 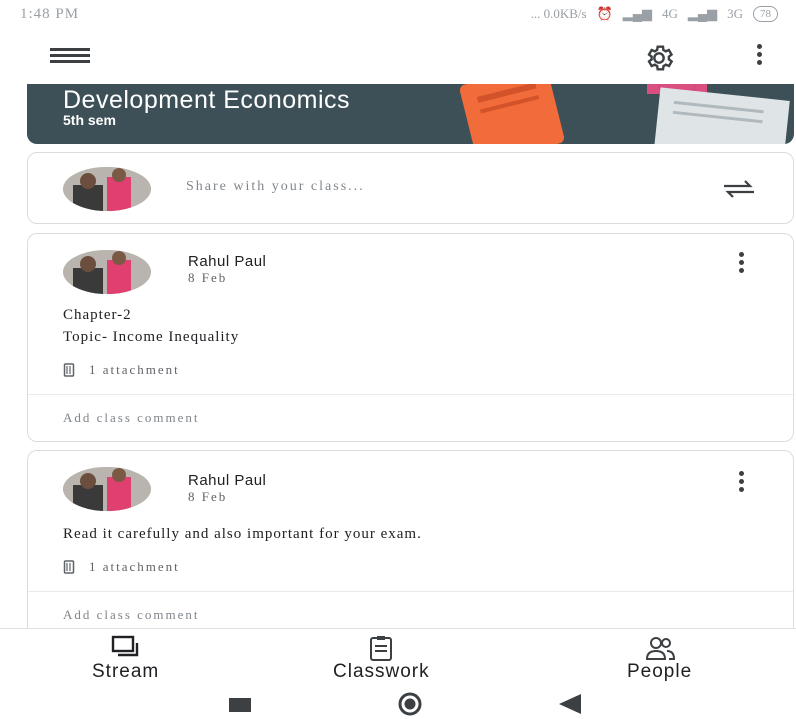 I want to click on hamburger-menu-icon, so click(x=70, y=57).